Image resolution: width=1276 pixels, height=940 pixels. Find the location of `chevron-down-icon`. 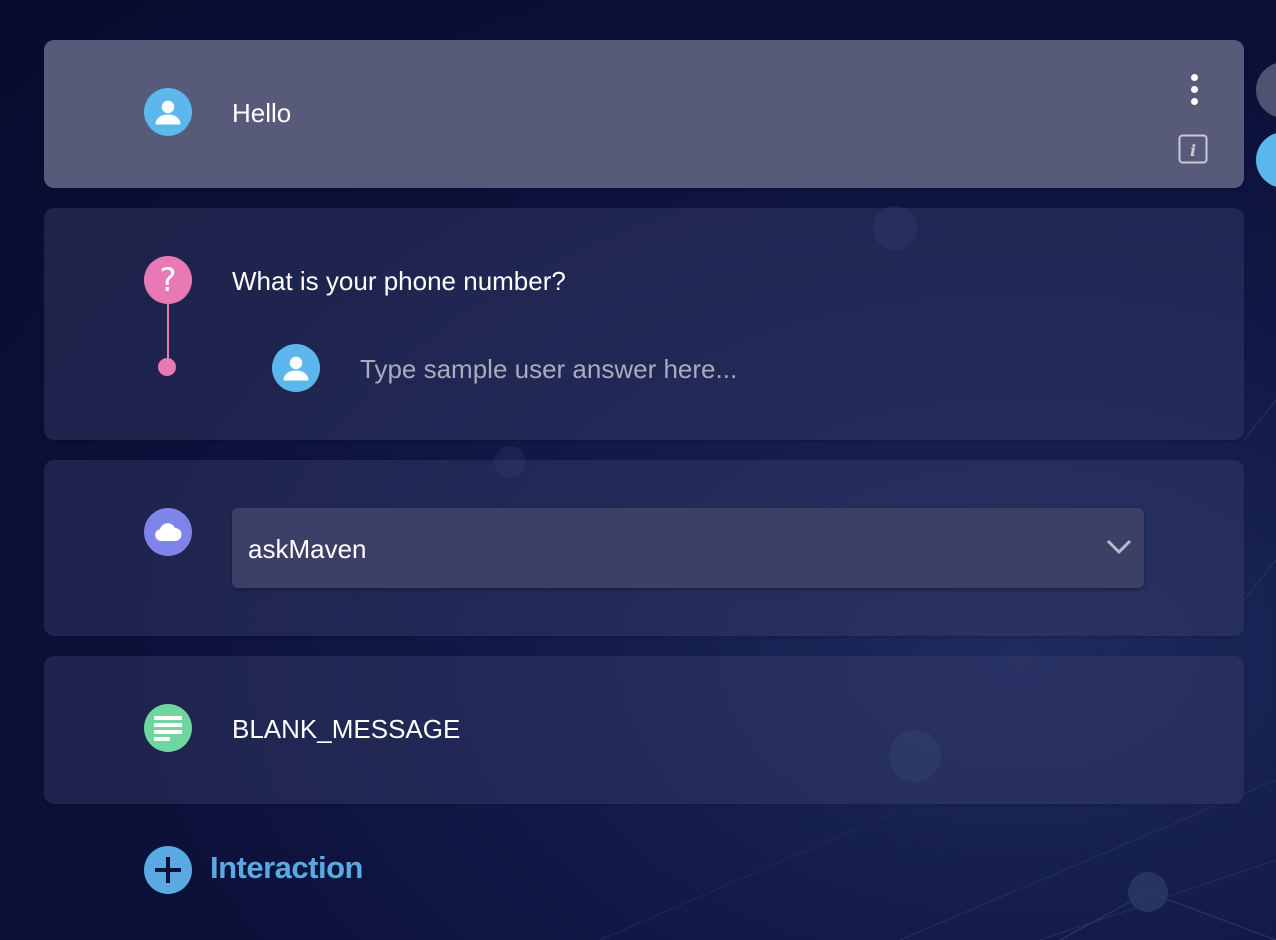

chevron-down-icon is located at coordinates (1119, 548).